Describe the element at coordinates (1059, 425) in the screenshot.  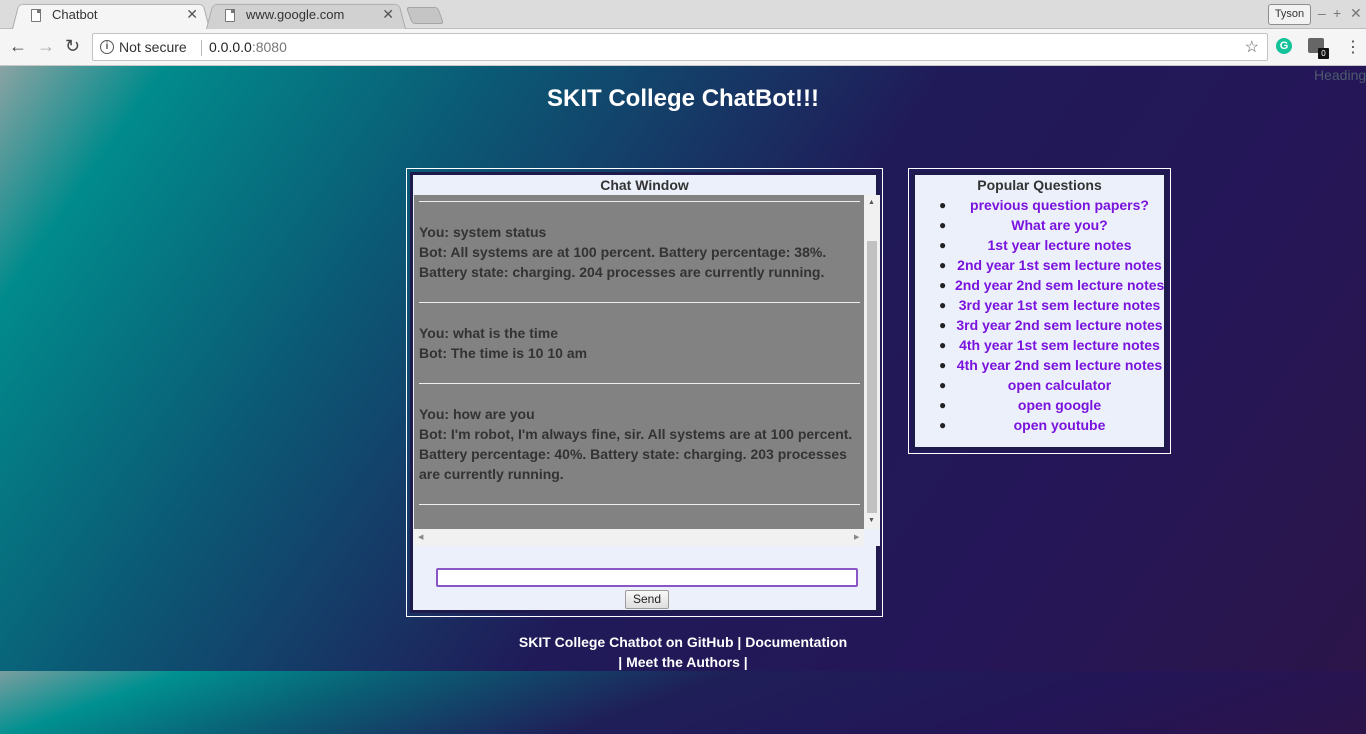
I see `question-link: open youtube` at that location.